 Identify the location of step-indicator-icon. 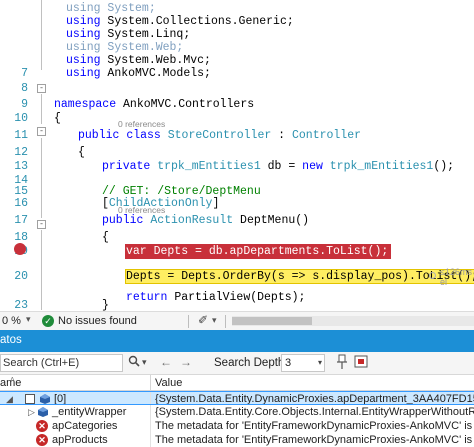
(432, 275).